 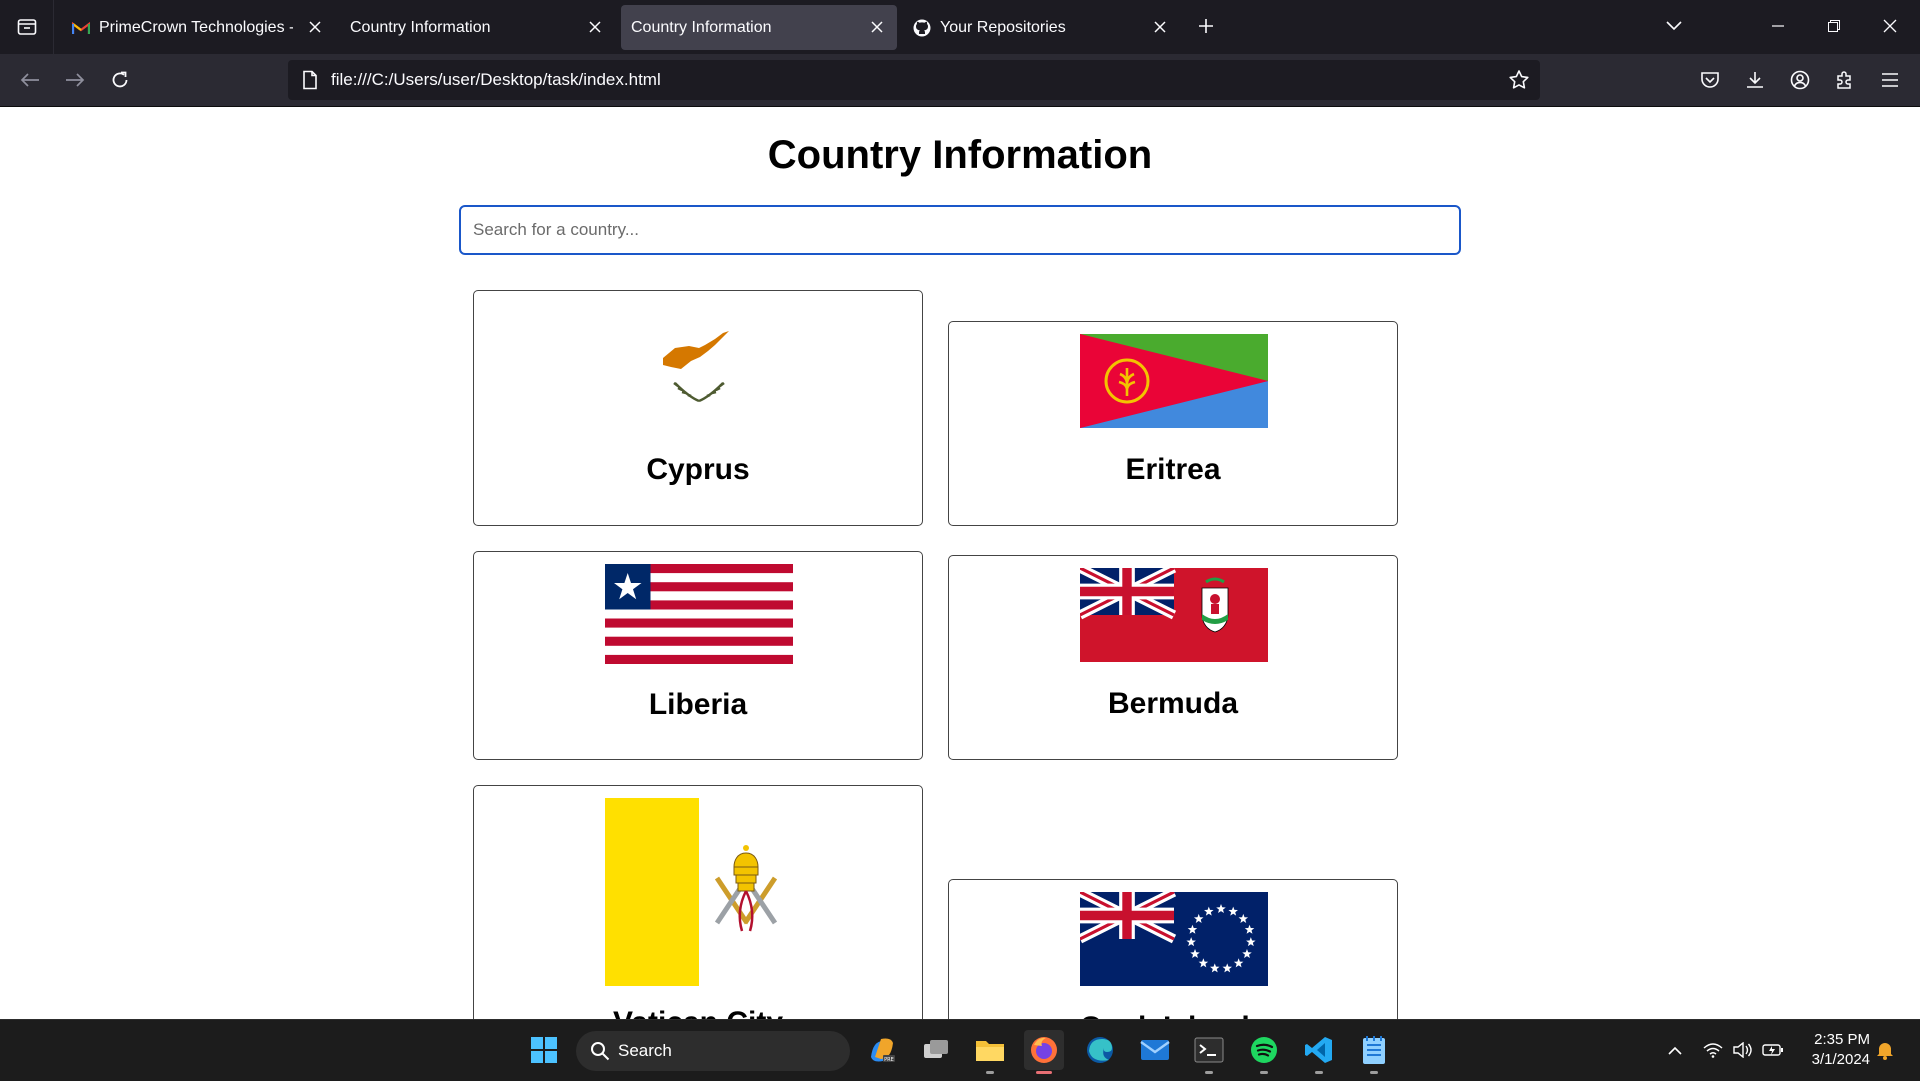 What do you see at coordinates (698, 469) in the screenshot?
I see `country-name: Cyprus` at bounding box center [698, 469].